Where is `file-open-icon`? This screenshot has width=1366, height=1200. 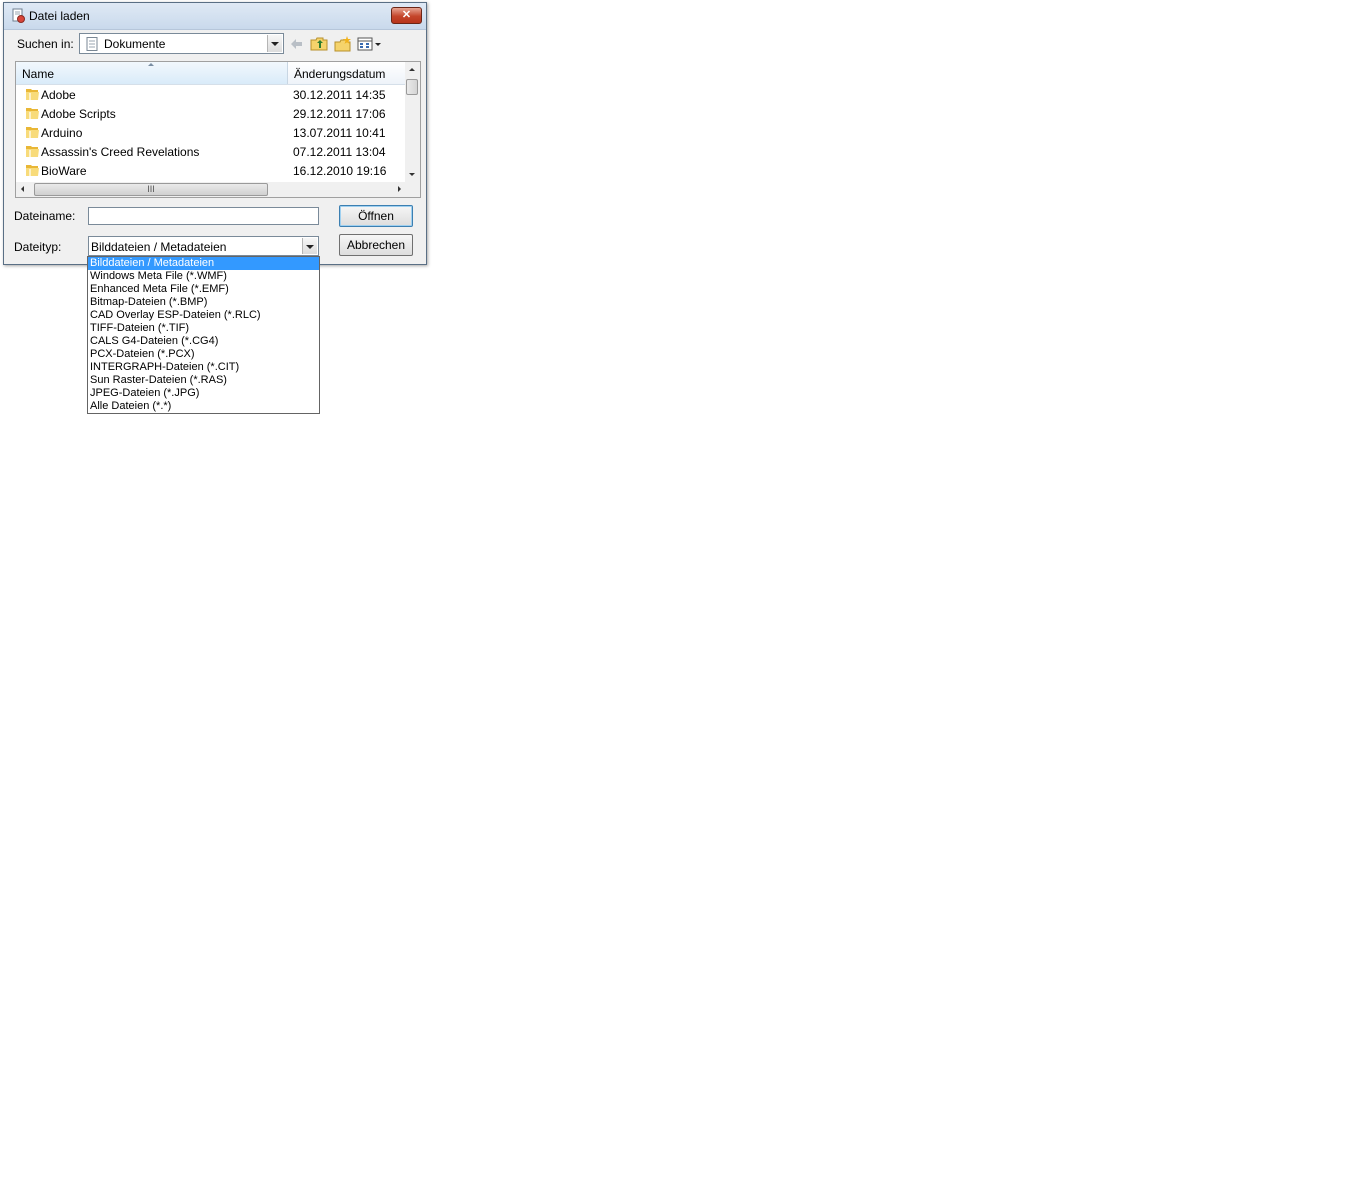
file-open-icon is located at coordinates (18, 15).